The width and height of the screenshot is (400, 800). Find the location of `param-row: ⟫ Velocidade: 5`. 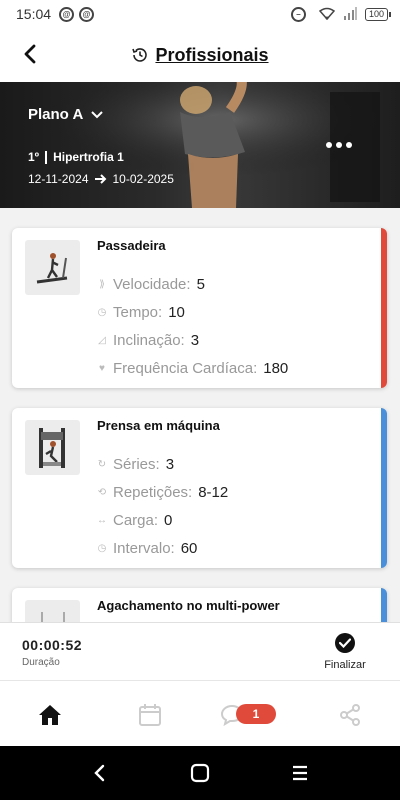

param-row: ⟫ Velocidade: 5 is located at coordinates (191, 284).